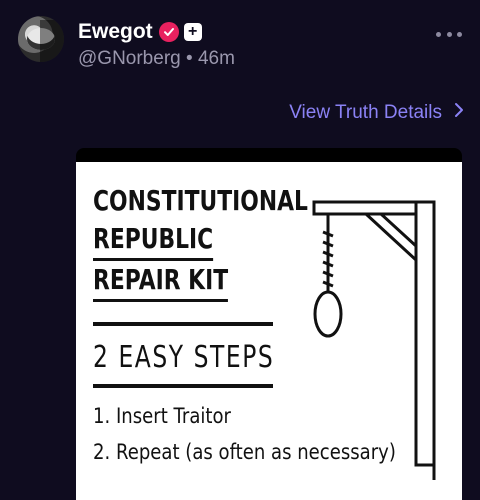 The width and height of the screenshot is (480, 500). What do you see at coordinates (365, 112) in the screenshot?
I see `view-details-label: View Truth Details` at bounding box center [365, 112].